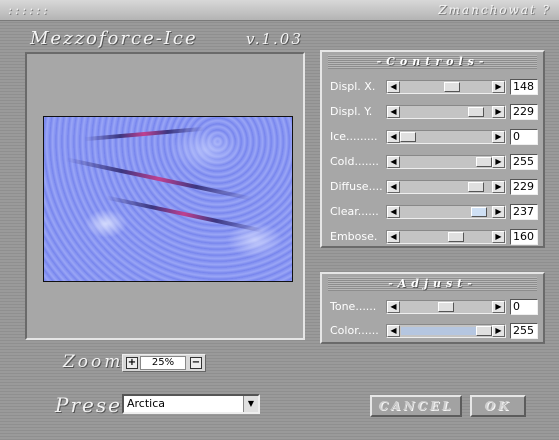  I want to click on controls-value-field: 160, so click(524, 237).